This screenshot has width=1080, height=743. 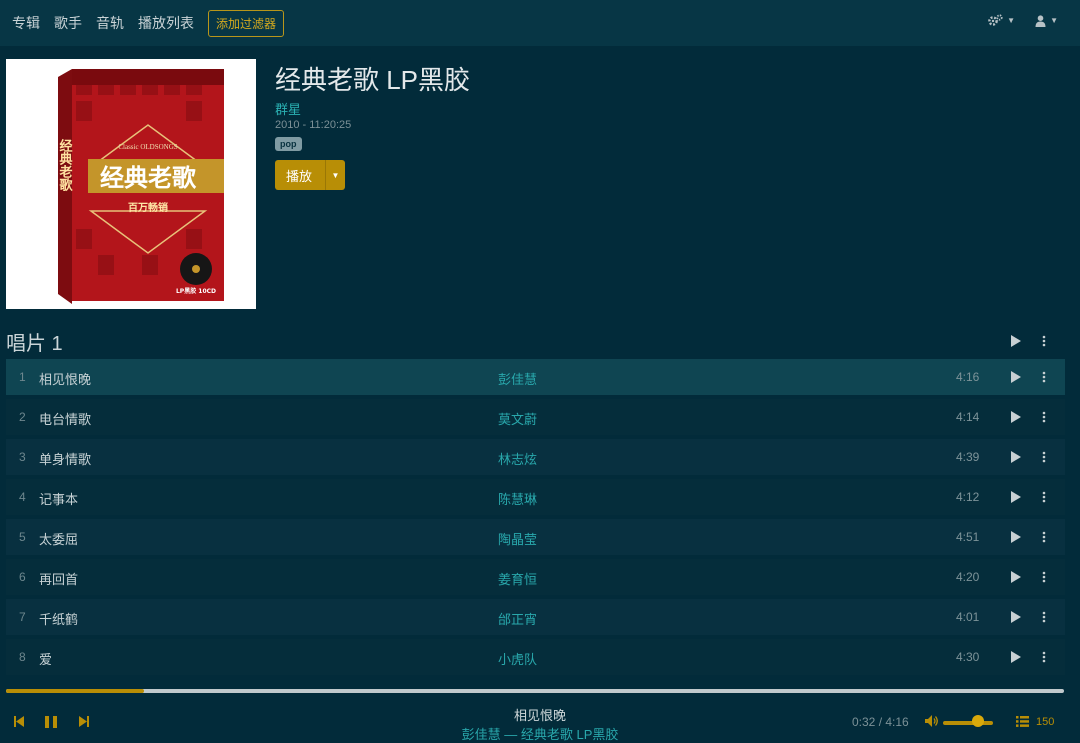 I want to click on player-bar: 相见恨晚 彭佳慧 — 经典老歌 LP黑胶 0:32 / 4:16 150, so click(x=540, y=718).